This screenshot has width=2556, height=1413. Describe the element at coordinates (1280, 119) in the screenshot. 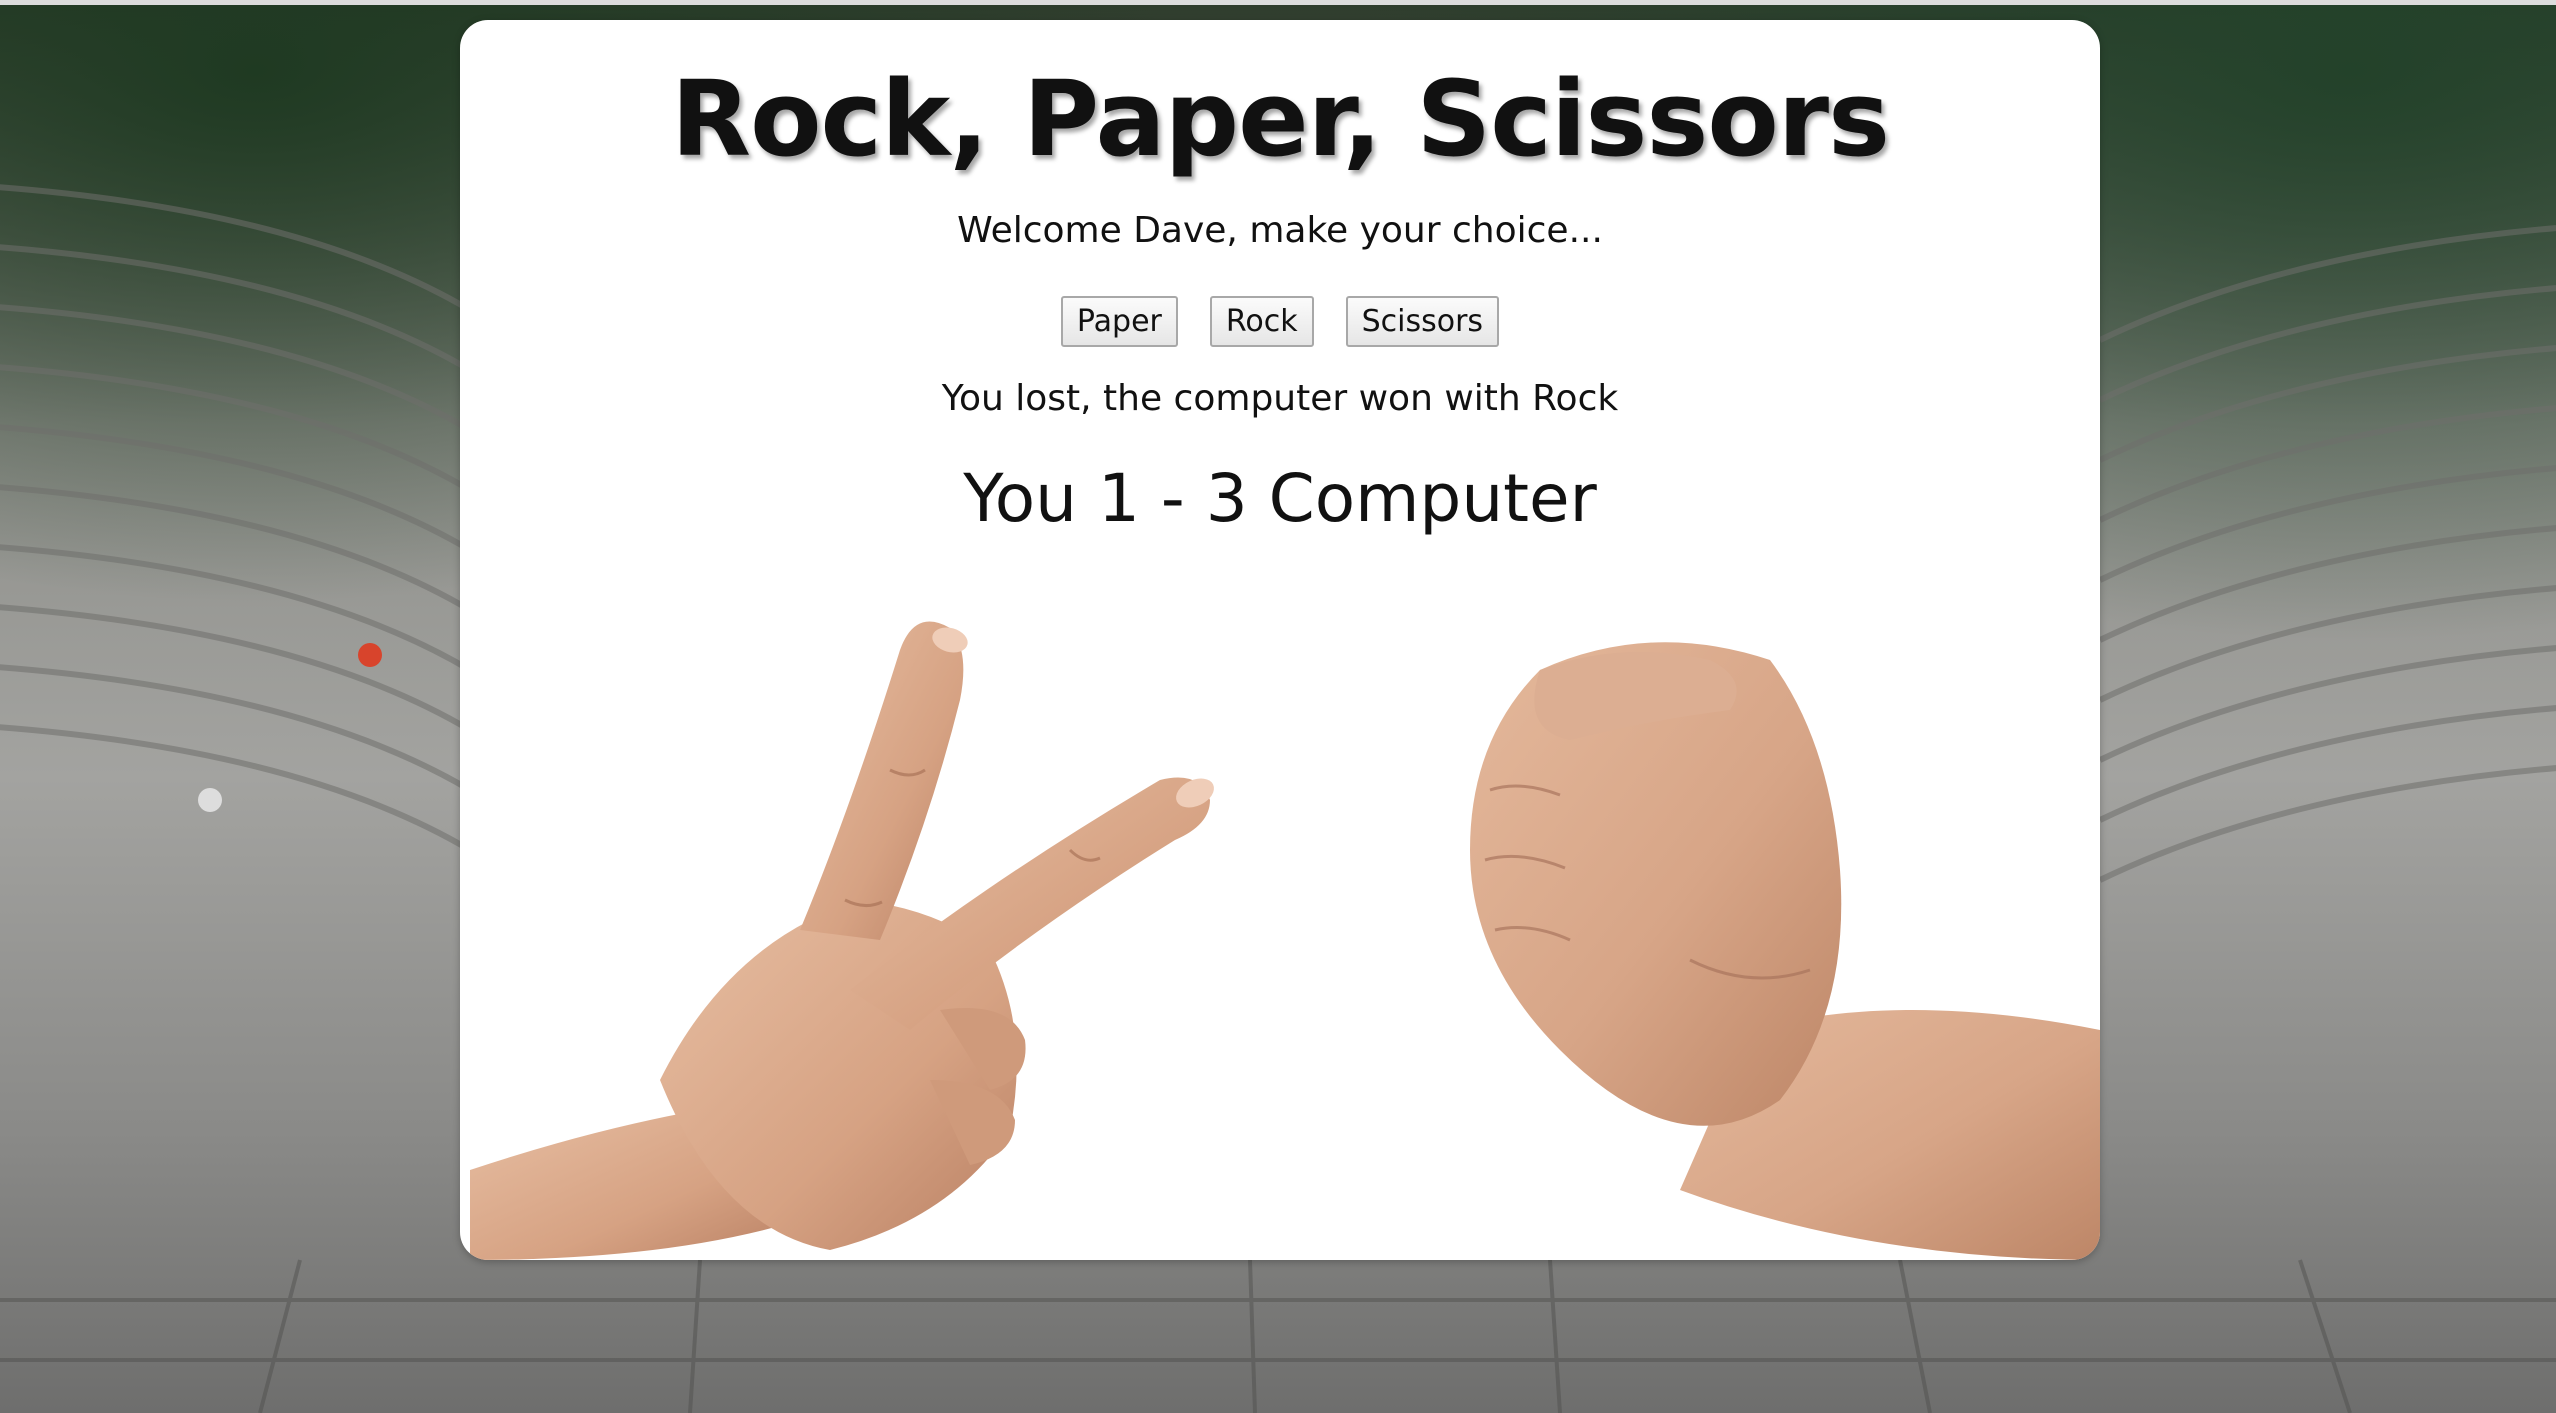

I see `game-title: Rock, Paper, Scissors` at that location.